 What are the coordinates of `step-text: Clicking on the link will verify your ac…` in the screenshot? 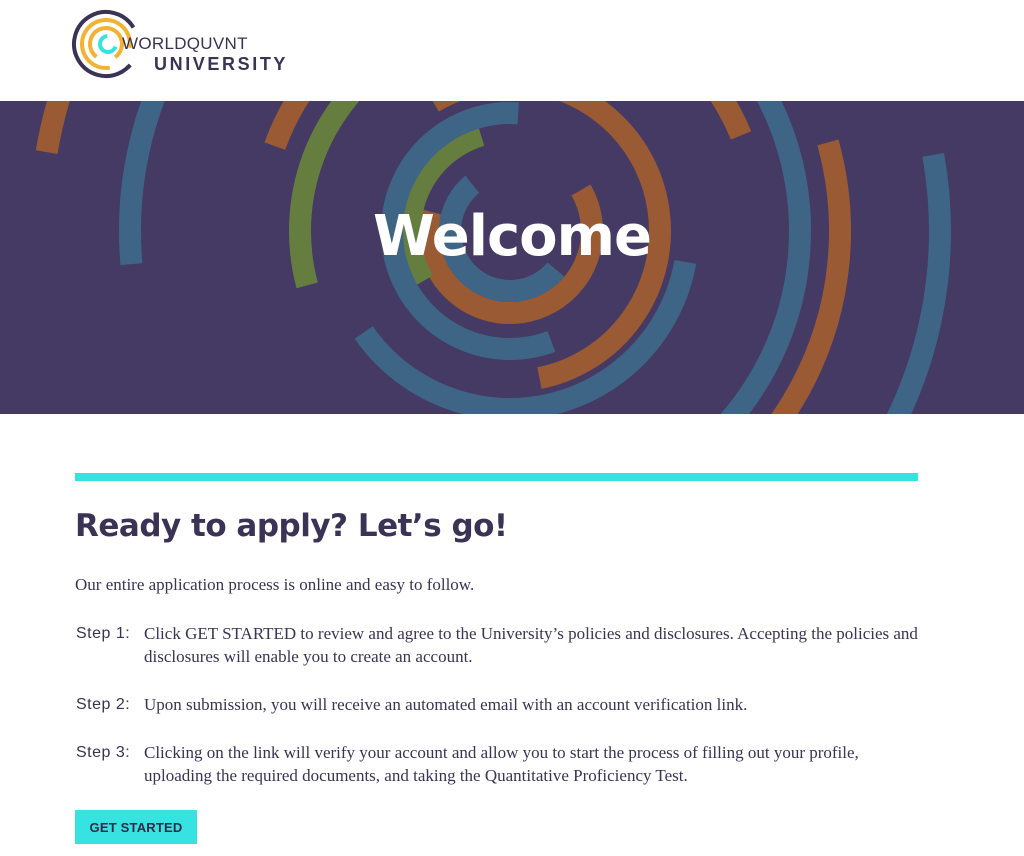 It's located at (501, 764).